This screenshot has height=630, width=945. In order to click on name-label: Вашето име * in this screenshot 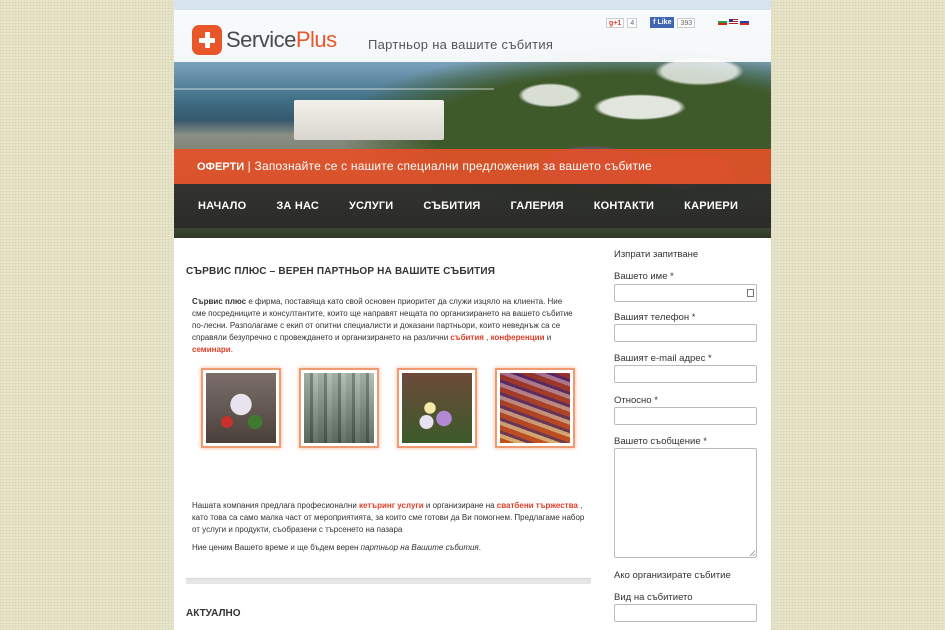, I will do `click(644, 276)`.